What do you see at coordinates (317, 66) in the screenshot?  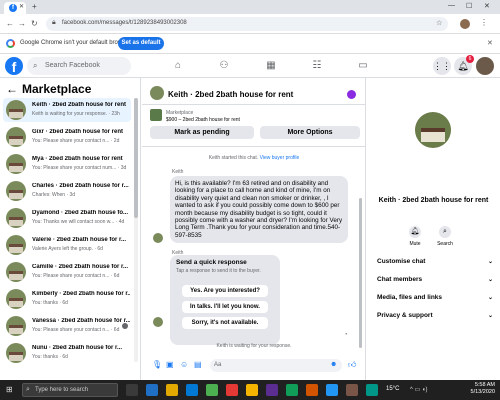 I see `groups-icon: ☷` at bounding box center [317, 66].